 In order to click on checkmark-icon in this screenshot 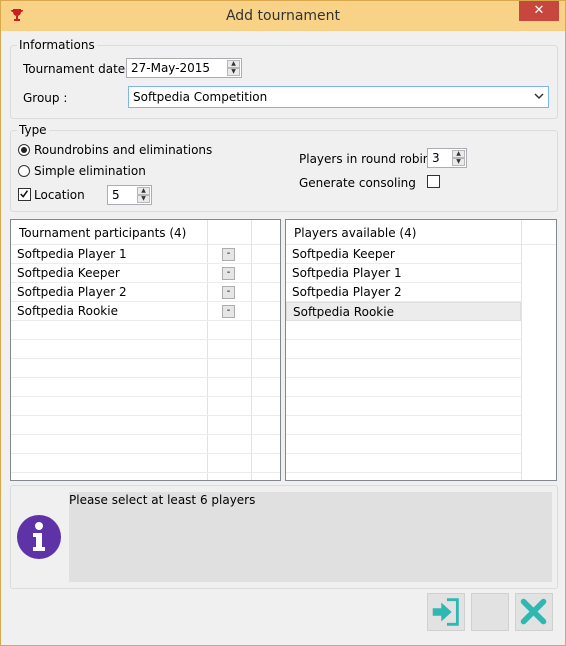, I will do `click(24, 194)`.